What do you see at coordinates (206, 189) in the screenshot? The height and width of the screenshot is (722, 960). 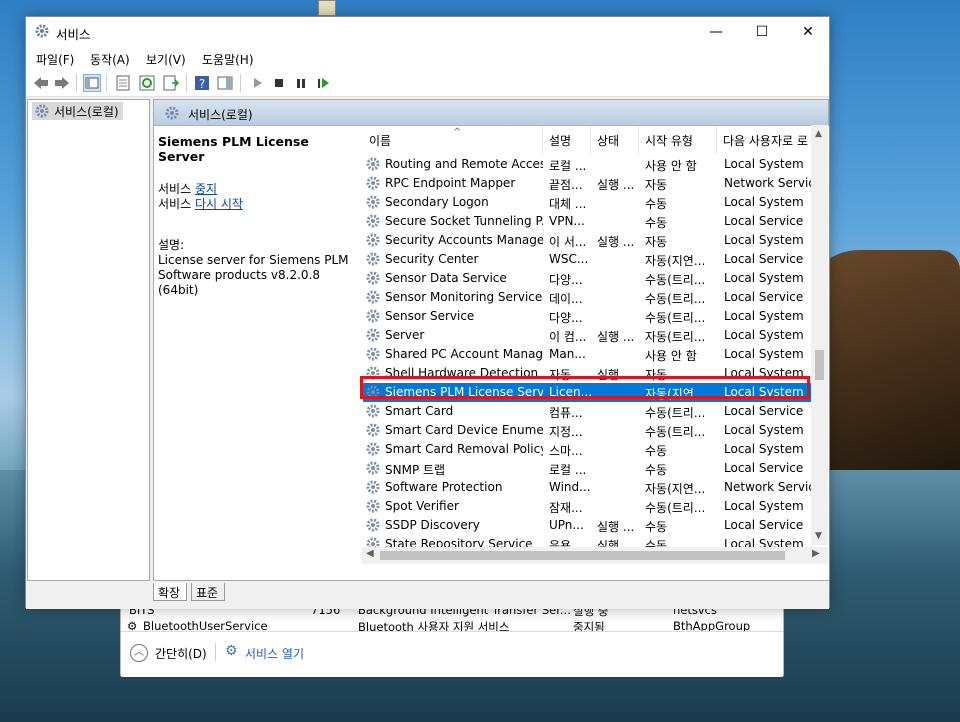 I see `stop-service-link: 중지` at bounding box center [206, 189].